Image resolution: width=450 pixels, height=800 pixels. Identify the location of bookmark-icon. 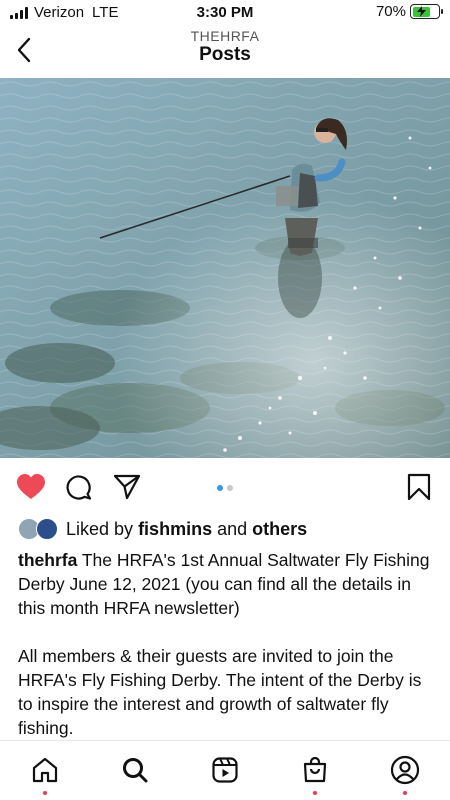
(419, 487).